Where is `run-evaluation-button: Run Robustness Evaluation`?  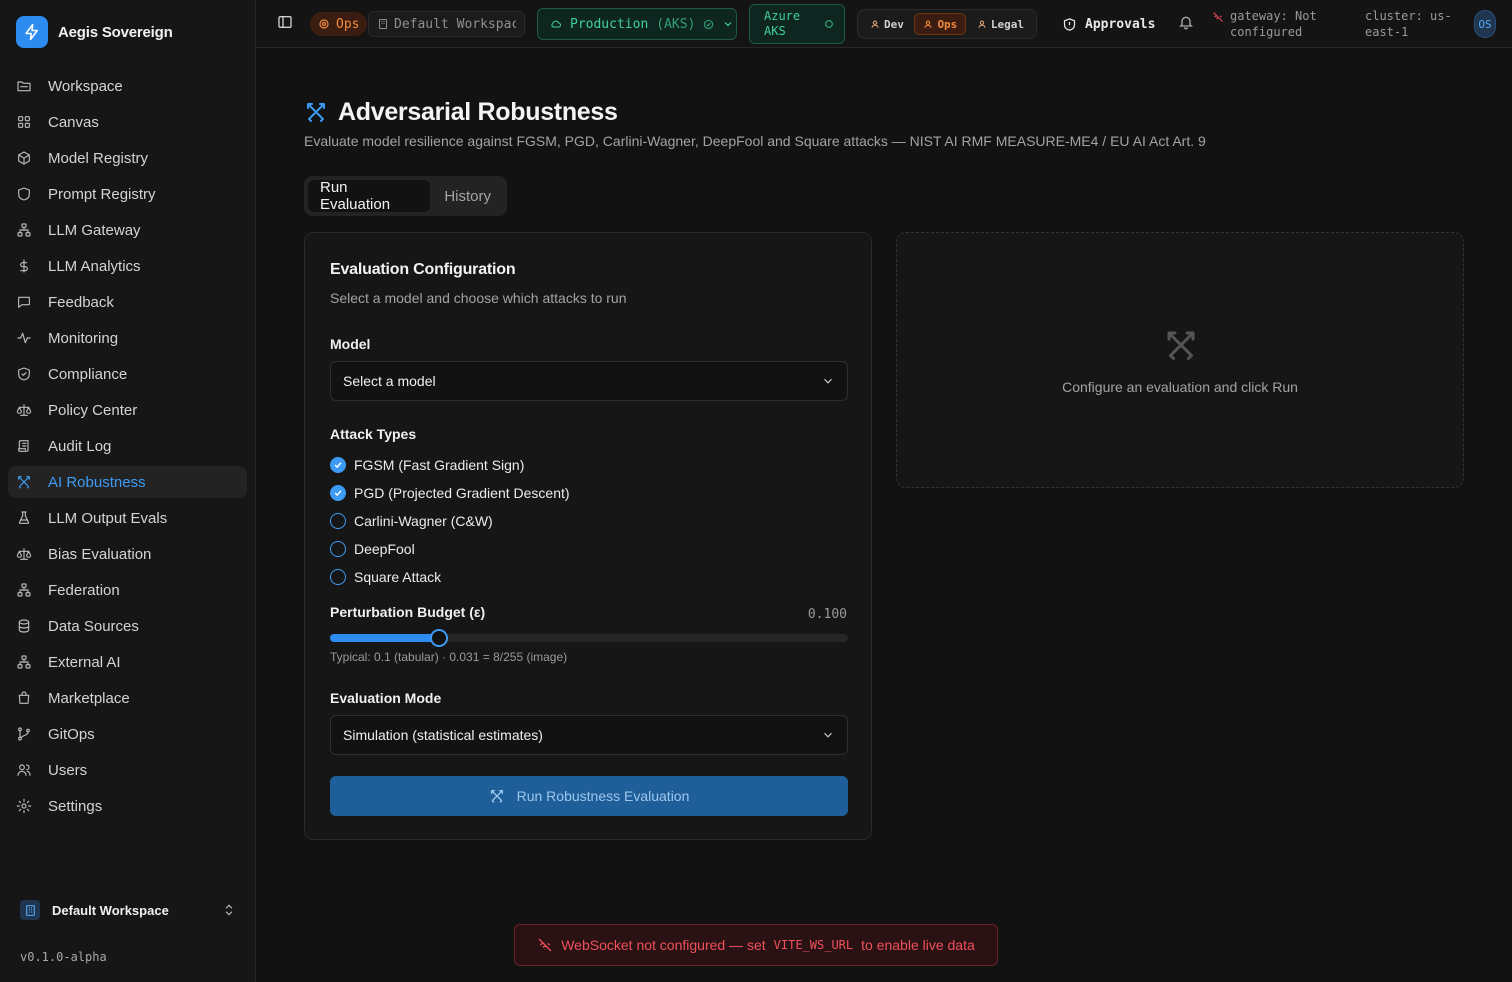
run-evaluation-button: Run Robustness Evaluation is located at coordinates (589, 796).